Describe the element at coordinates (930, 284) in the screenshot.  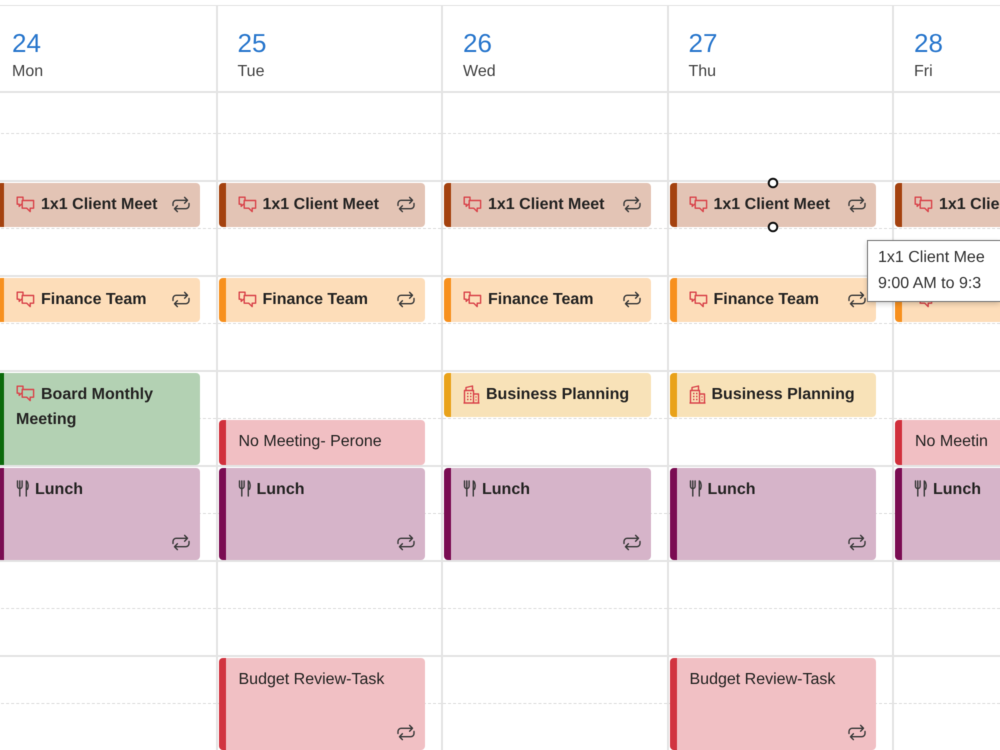
I see `tooltip-time: 9:00 AM to 9:3` at that location.